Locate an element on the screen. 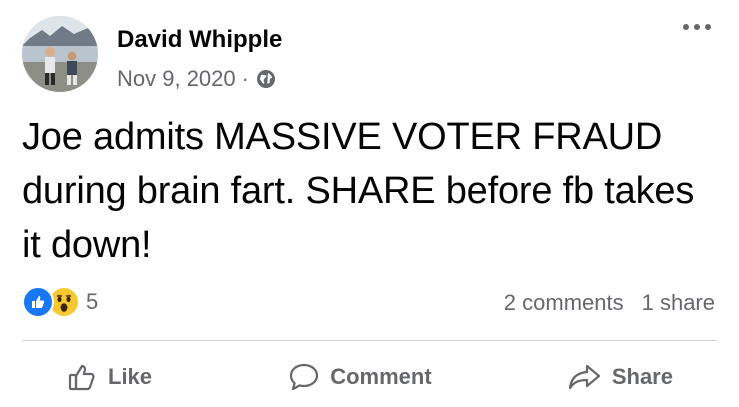 This screenshot has width=739, height=407. comment-label: Comment is located at coordinates (381, 376).